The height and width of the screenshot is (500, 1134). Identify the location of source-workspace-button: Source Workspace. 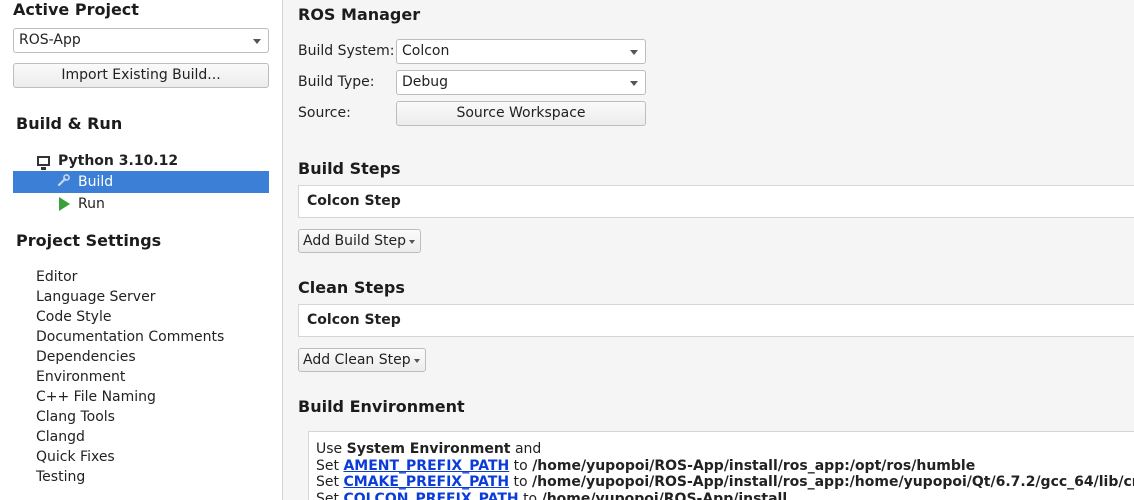
(521, 113).